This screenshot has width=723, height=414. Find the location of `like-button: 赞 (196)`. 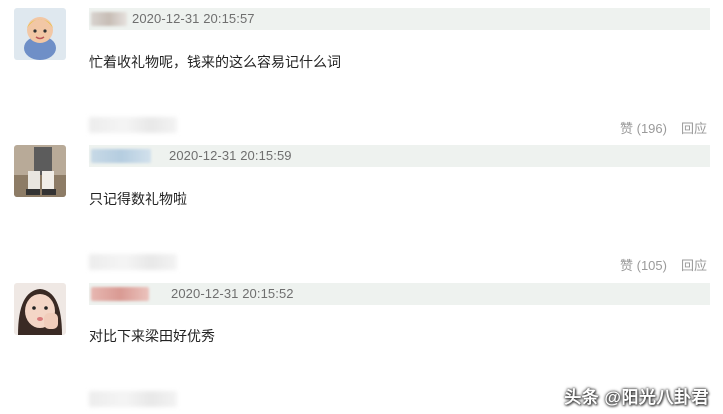

like-button: 赞 (196) is located at coordinates (643, 127).